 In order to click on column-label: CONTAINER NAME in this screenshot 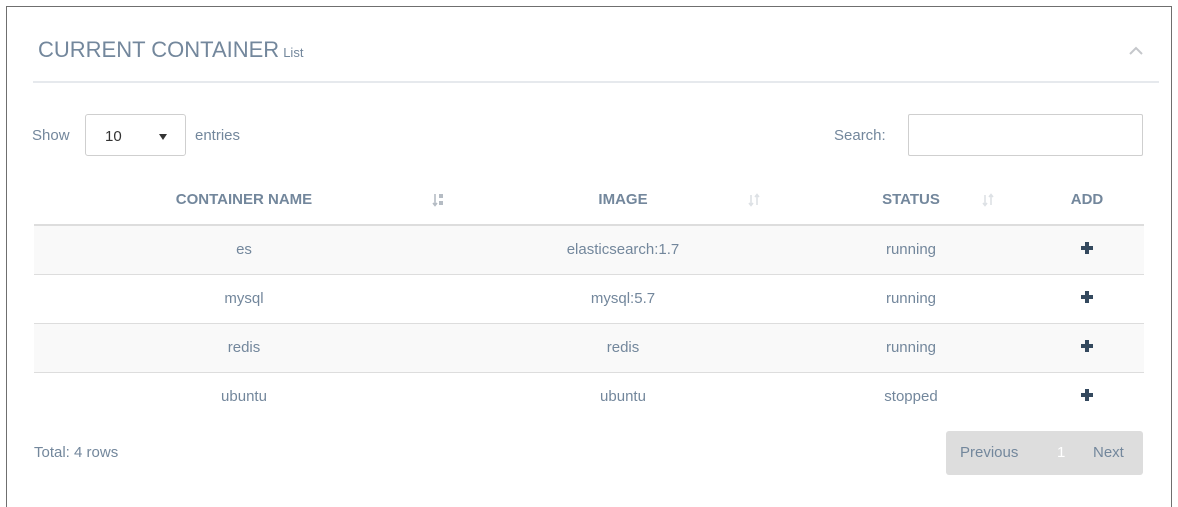, I will do `click(244, 199)`.